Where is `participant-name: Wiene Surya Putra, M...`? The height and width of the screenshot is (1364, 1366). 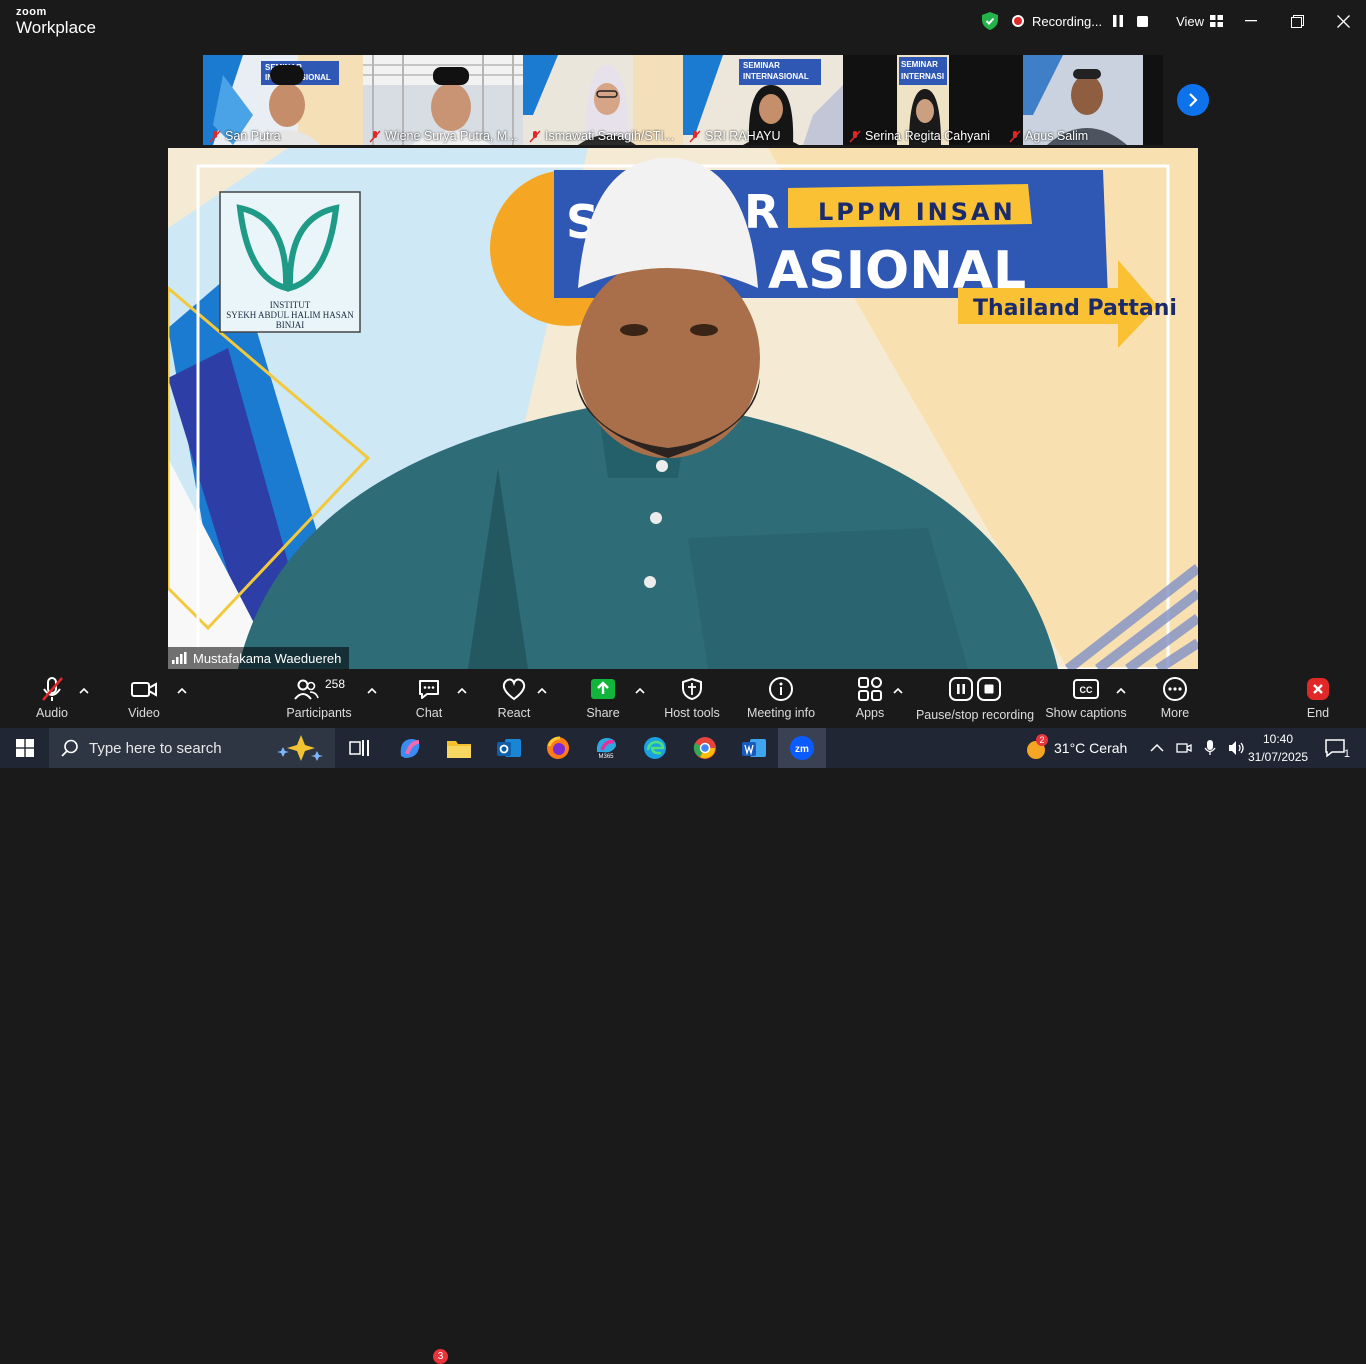 participant-name: Wiene Surya Putra, M... is located at coordinates (443, 136).